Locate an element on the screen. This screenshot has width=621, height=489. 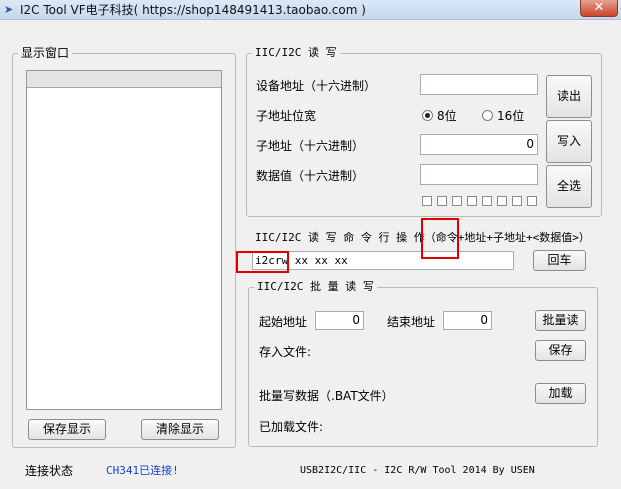
batch-read-button: 批量读 is located at coordinates (560, 320).